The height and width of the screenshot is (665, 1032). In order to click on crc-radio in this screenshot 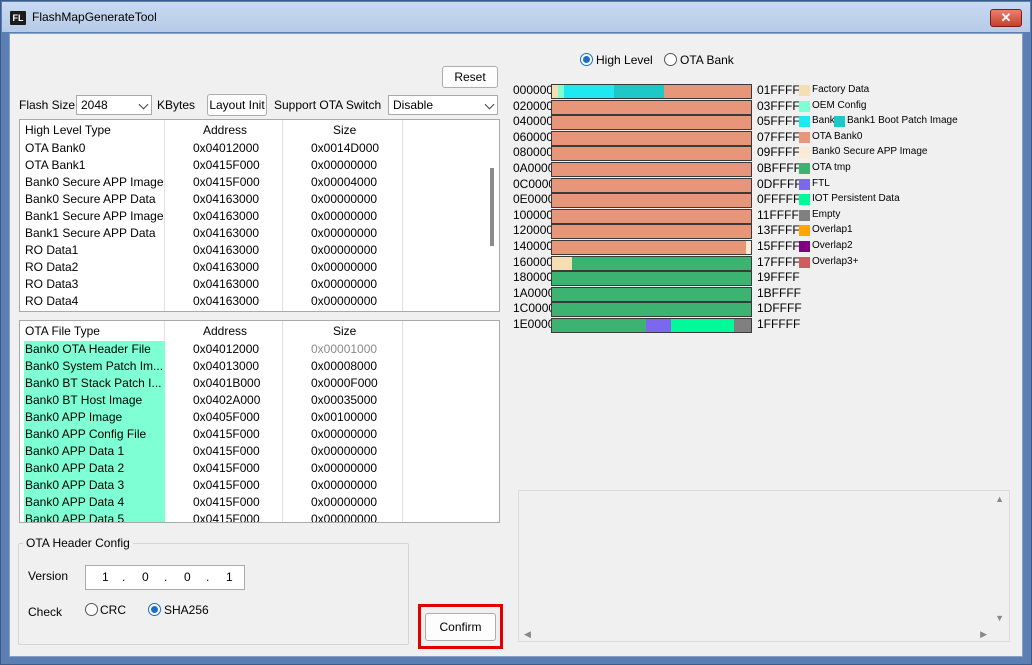, I will do `click(91, 609)`.